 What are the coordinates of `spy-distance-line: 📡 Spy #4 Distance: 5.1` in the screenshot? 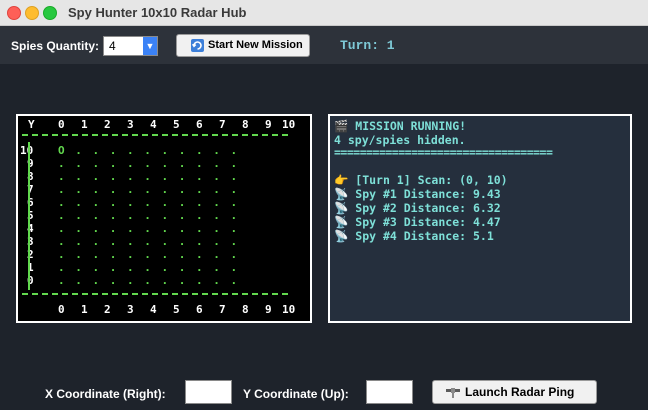 It's located at (414, 236).